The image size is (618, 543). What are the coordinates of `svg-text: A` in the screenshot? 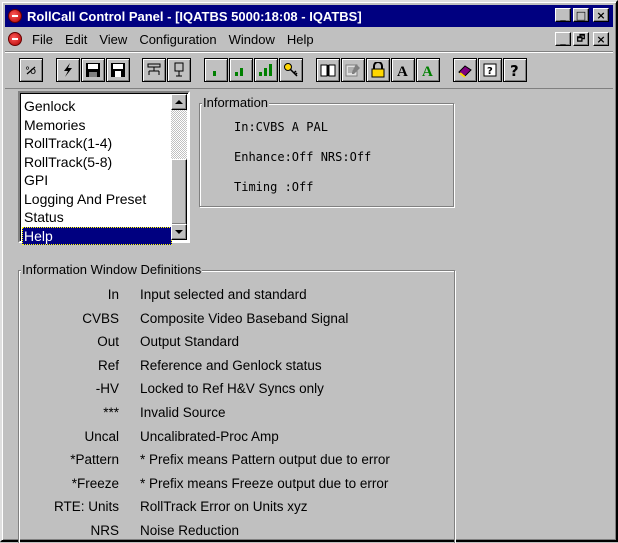 It's located at (427, 71).